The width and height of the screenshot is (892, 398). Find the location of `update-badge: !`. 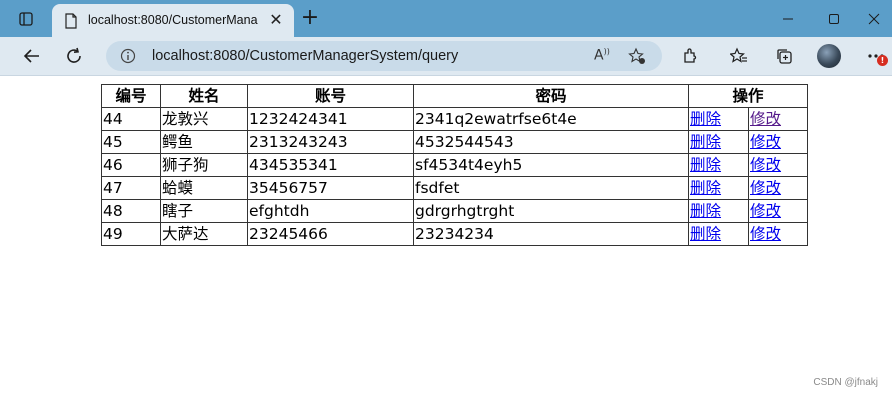

update-badge: ! is located at coordinates (882, 60).